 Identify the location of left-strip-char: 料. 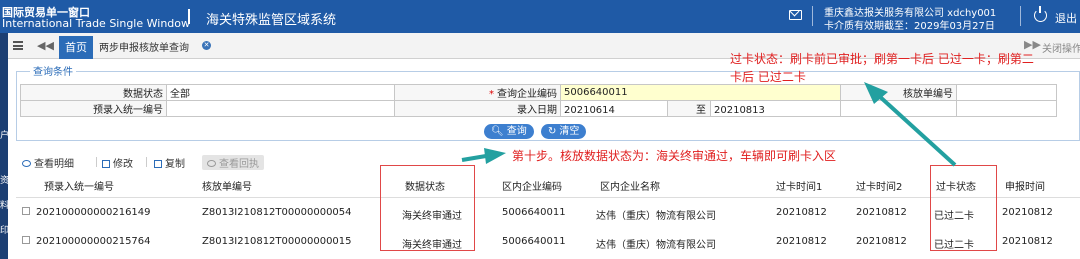
(4, 204).